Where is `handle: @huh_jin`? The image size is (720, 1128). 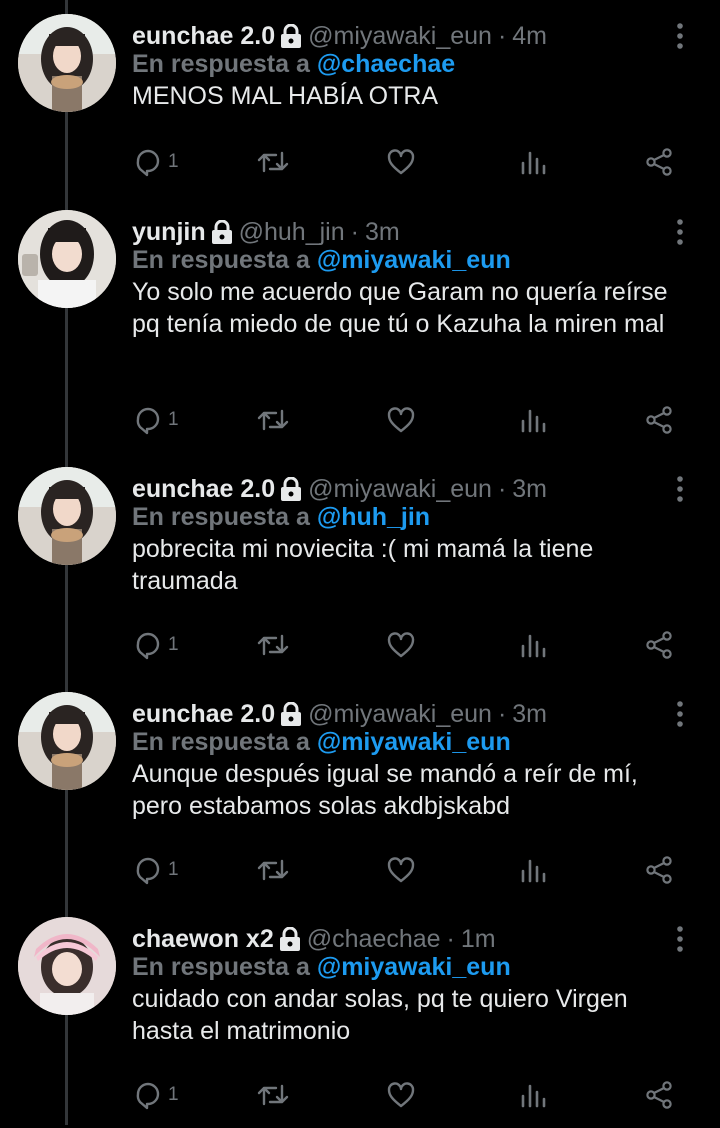 handle: @huh_jin is located at coordinates (292, 232).